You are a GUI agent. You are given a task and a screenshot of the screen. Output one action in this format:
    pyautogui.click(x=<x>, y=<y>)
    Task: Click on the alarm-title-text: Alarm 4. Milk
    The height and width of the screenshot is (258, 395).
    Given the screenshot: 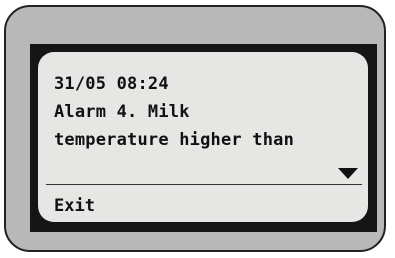 What is the action you would take?
    pyautogui.click(x=122, y=112)
    